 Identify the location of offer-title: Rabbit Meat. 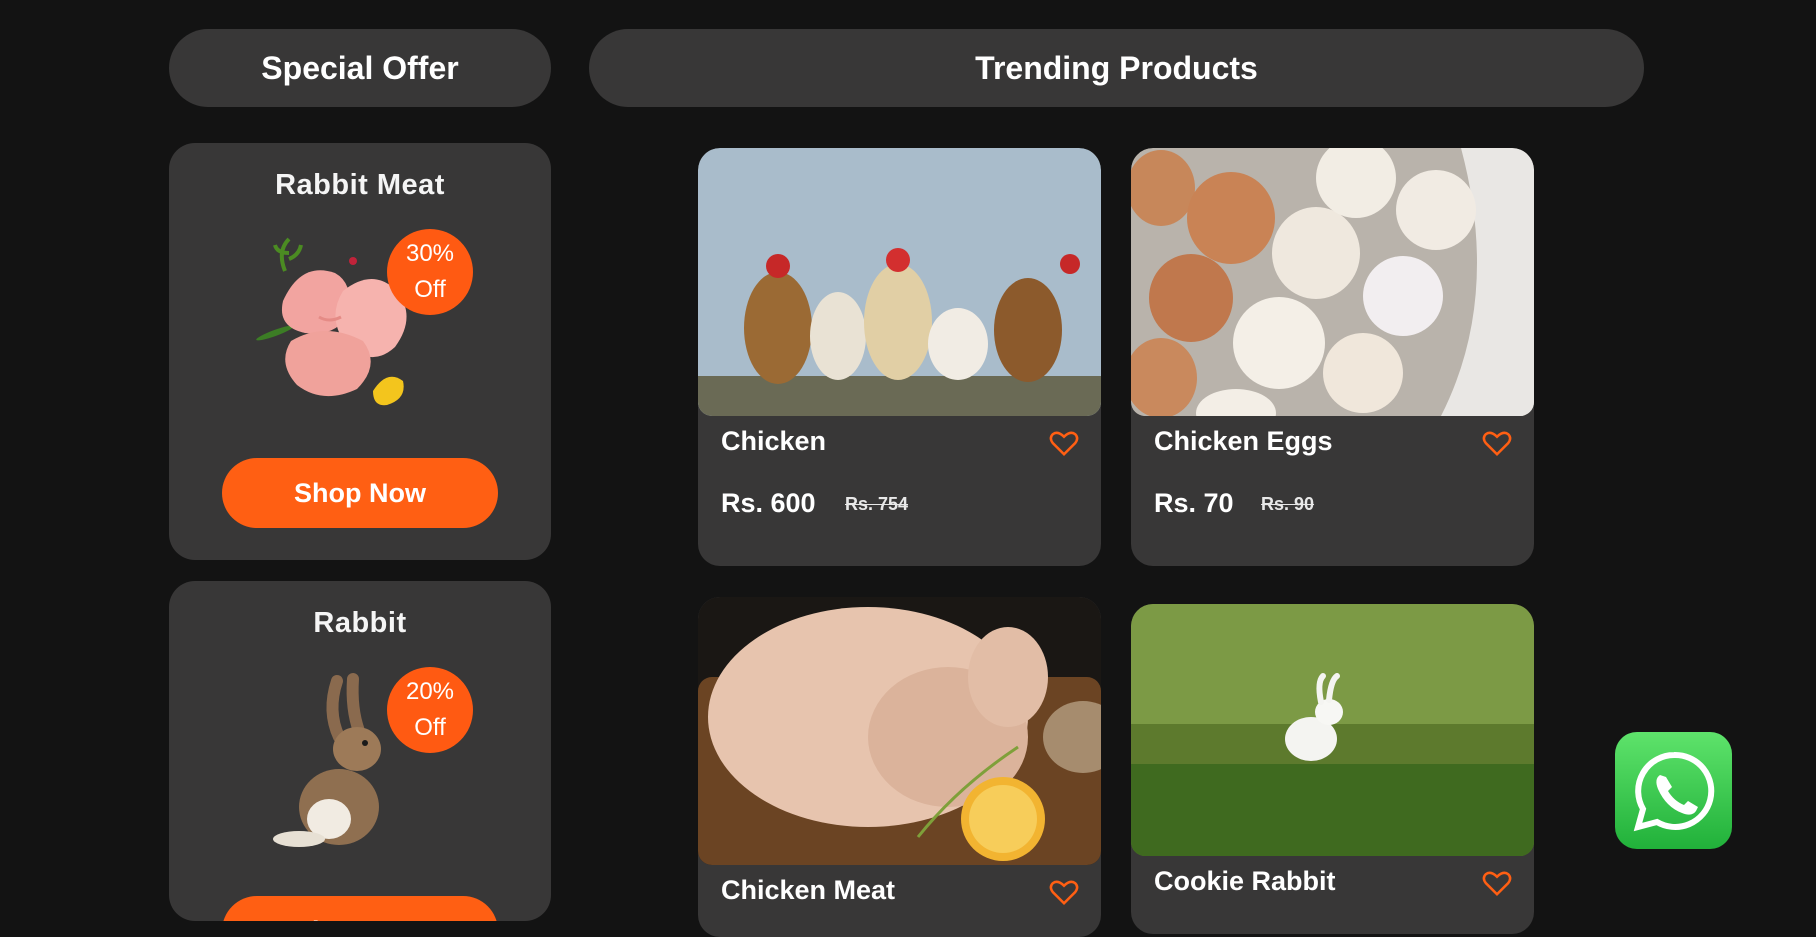
(360, 185).